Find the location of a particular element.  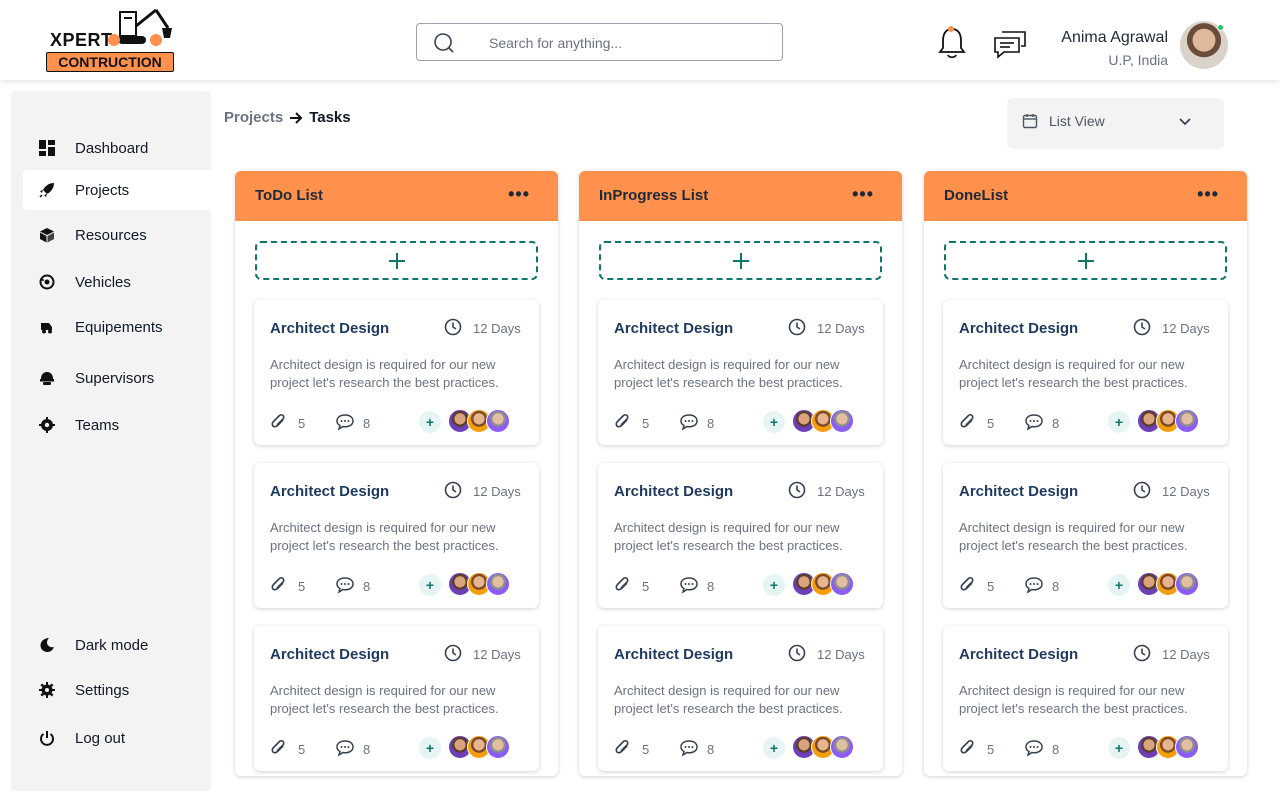

search-input is located at coordinates (629, 43).